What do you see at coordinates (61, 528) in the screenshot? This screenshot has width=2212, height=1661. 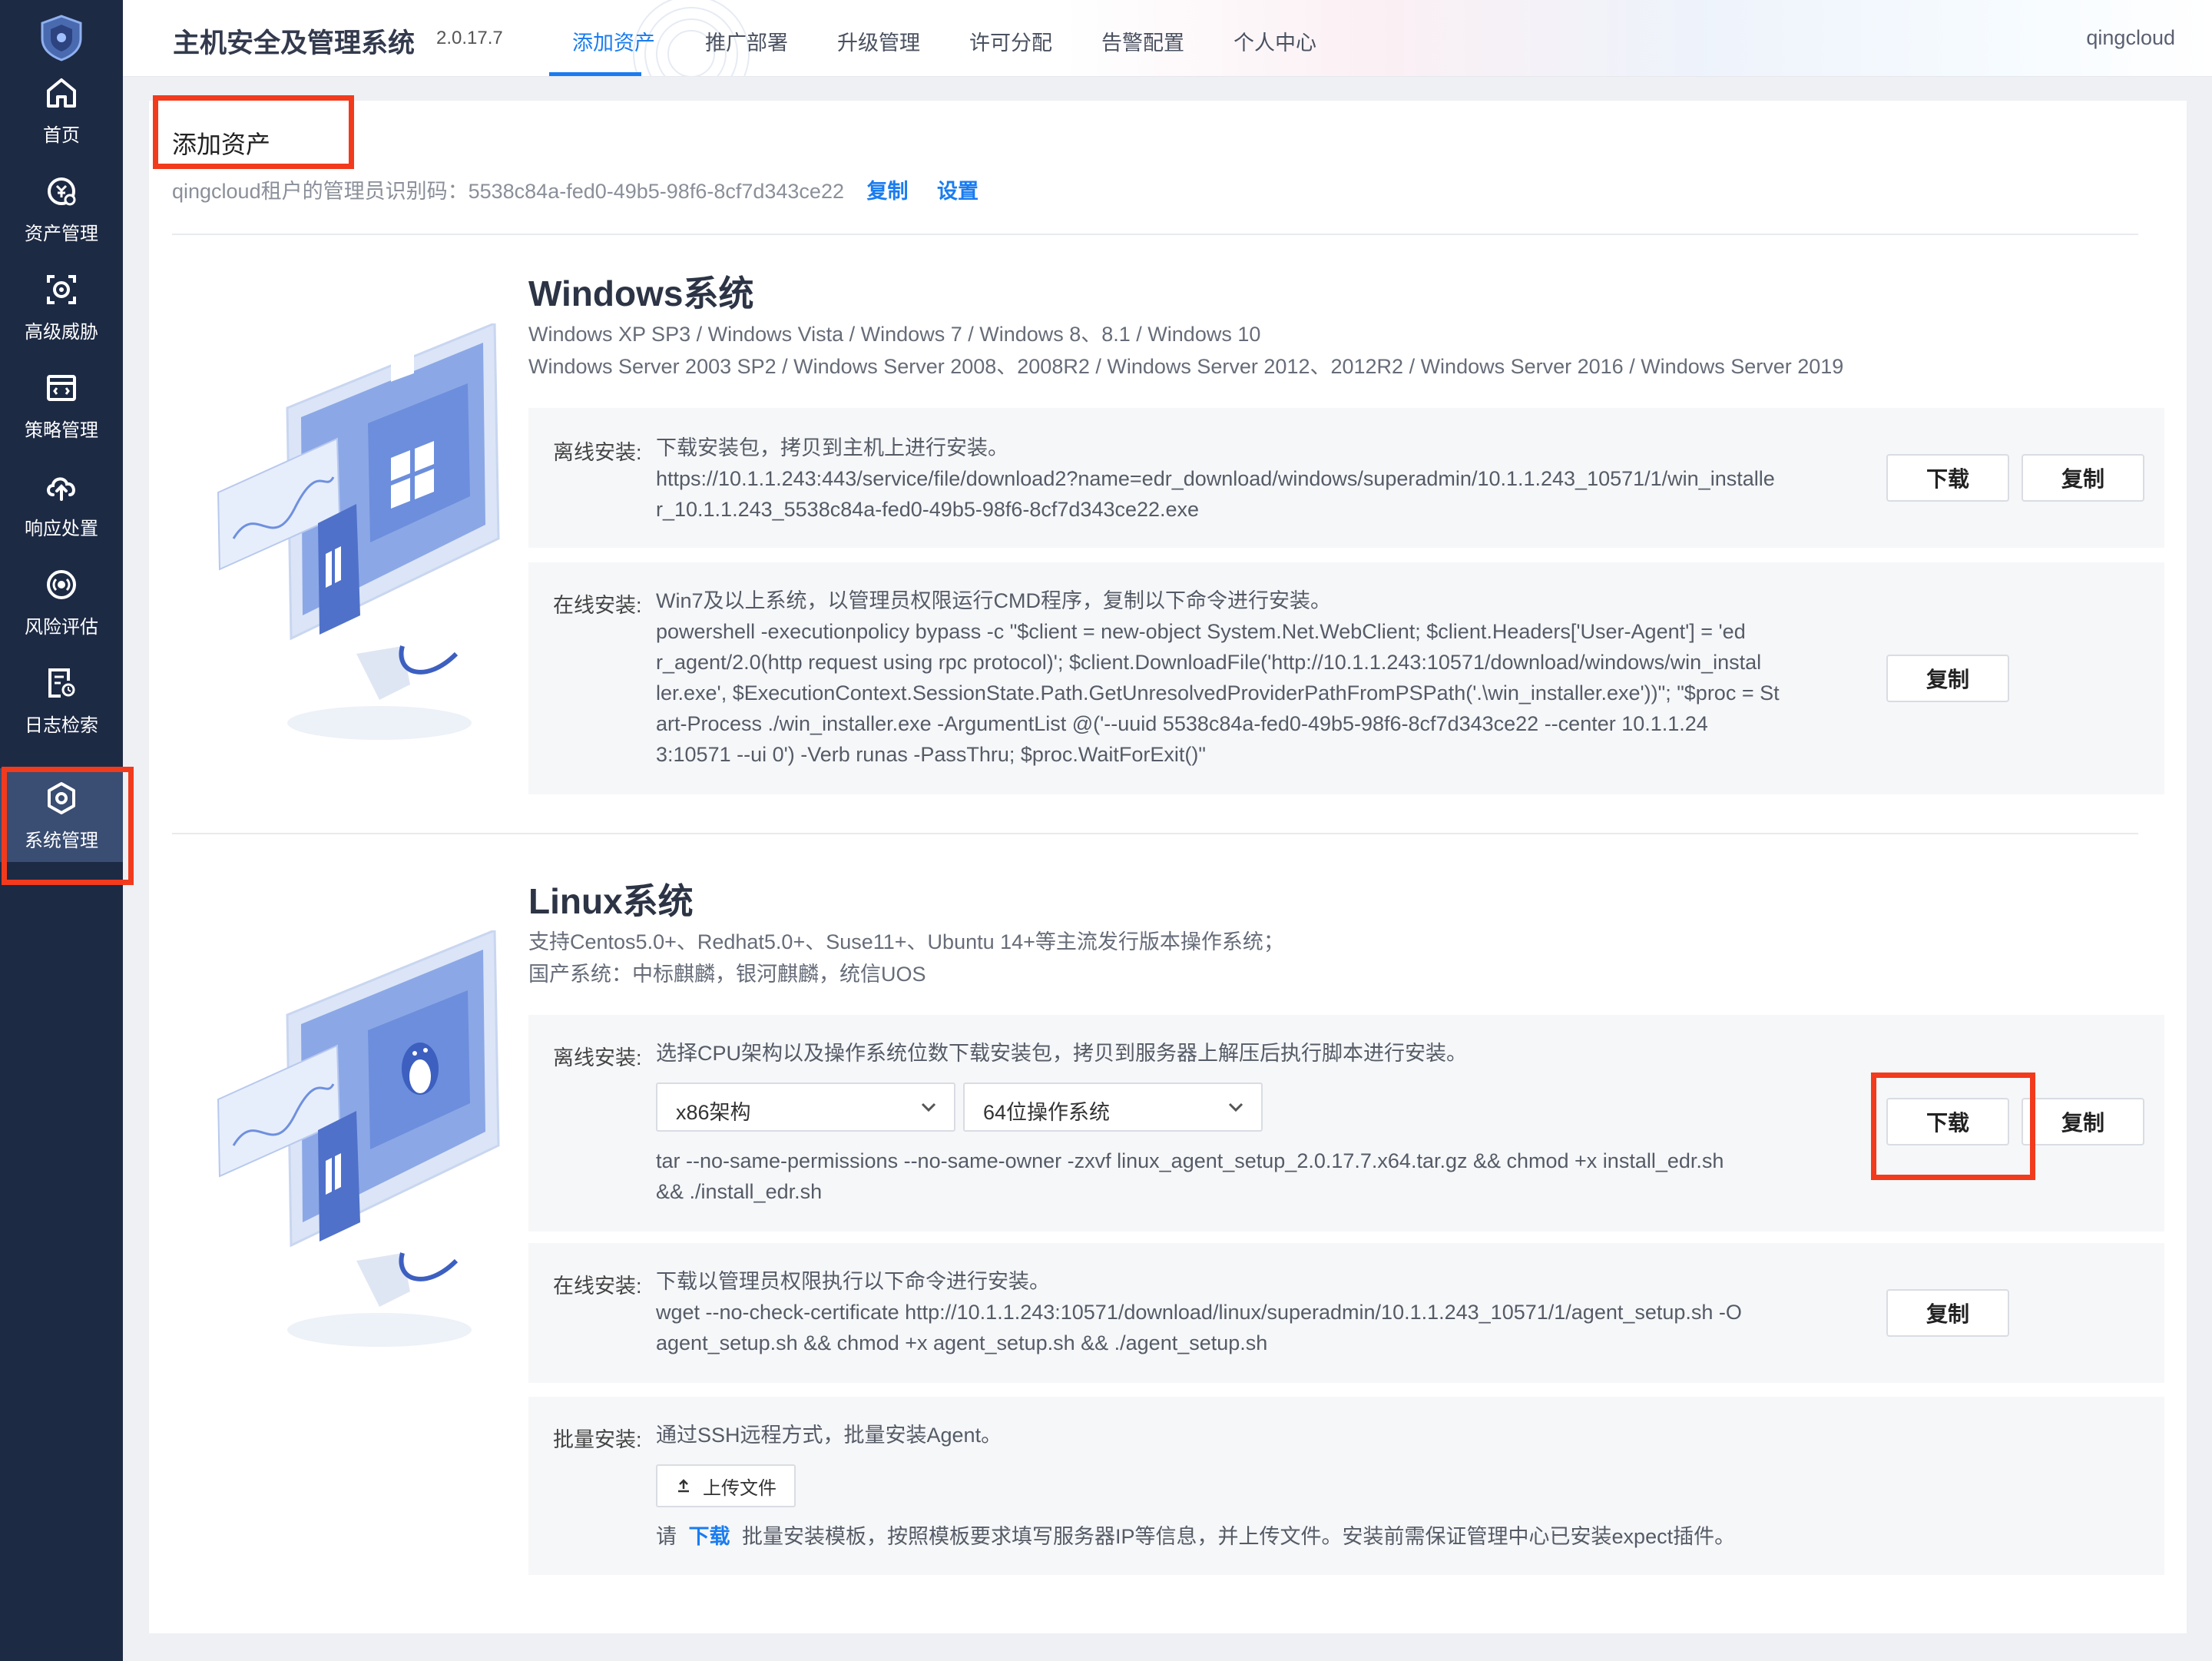 I see `sidebar-item-label: 响应处置` at bounding box center [61, 528].